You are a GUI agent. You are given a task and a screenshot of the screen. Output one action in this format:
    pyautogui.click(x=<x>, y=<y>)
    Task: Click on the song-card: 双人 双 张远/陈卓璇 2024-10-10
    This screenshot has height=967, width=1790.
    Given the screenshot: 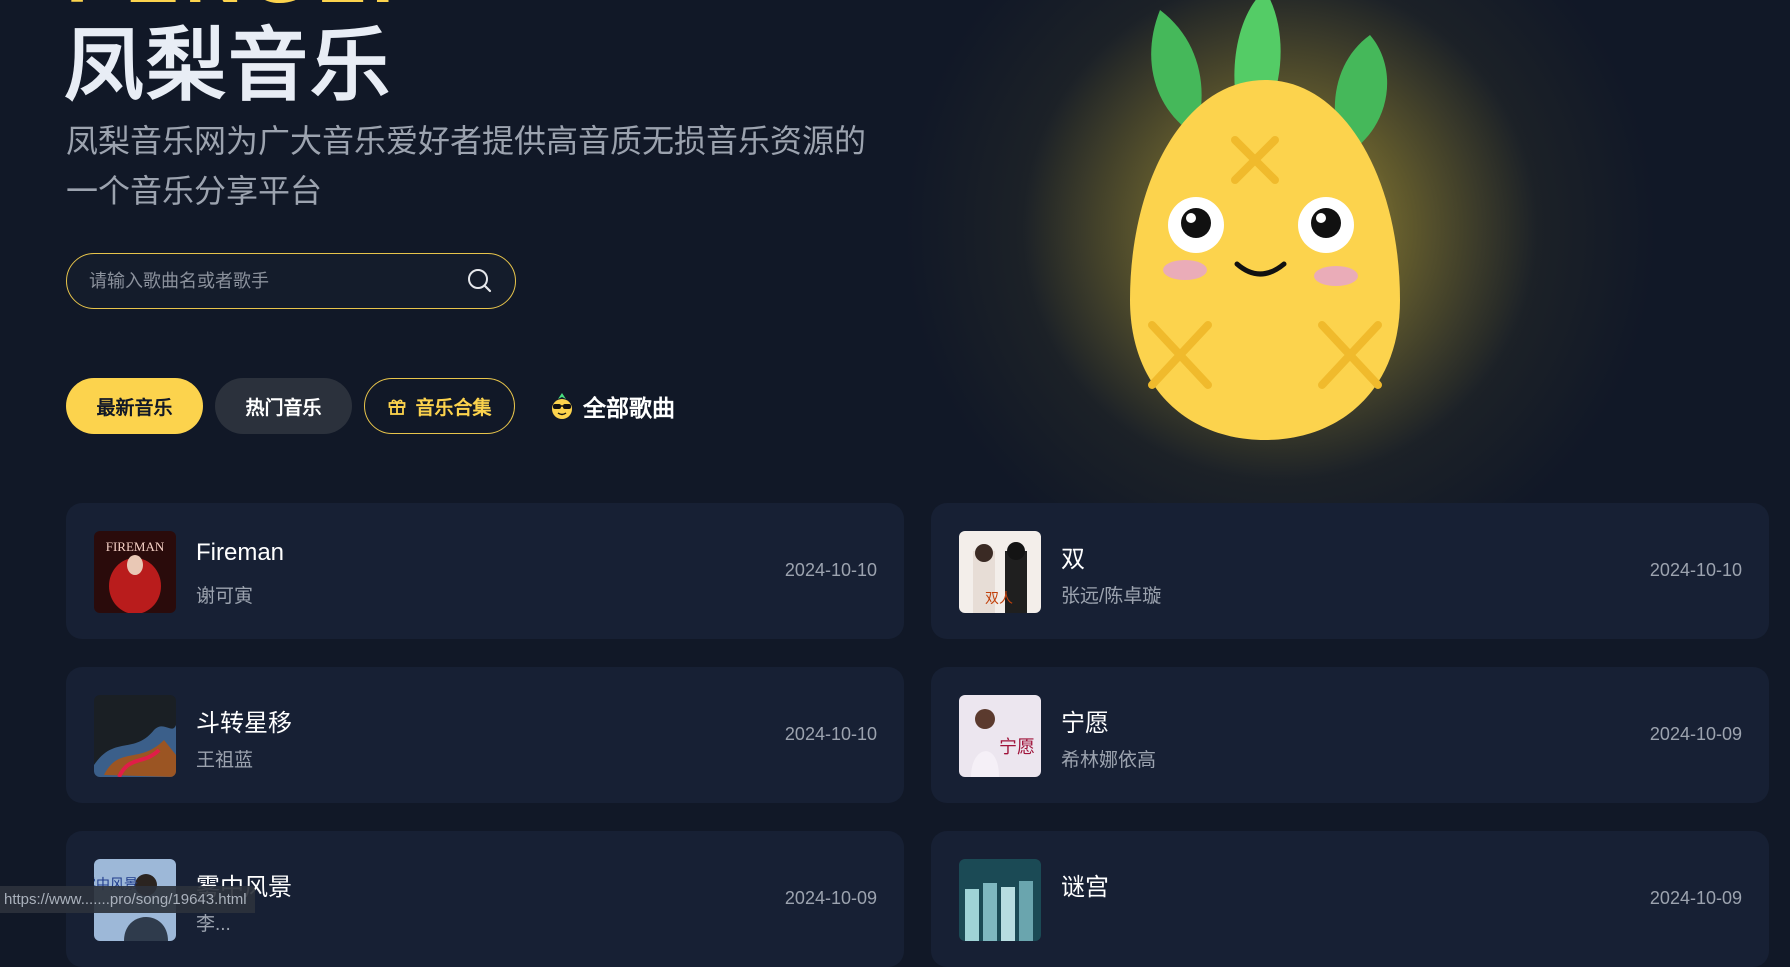 What is the action you would take?
    pyautogui.click(x=1350, y=571)
    